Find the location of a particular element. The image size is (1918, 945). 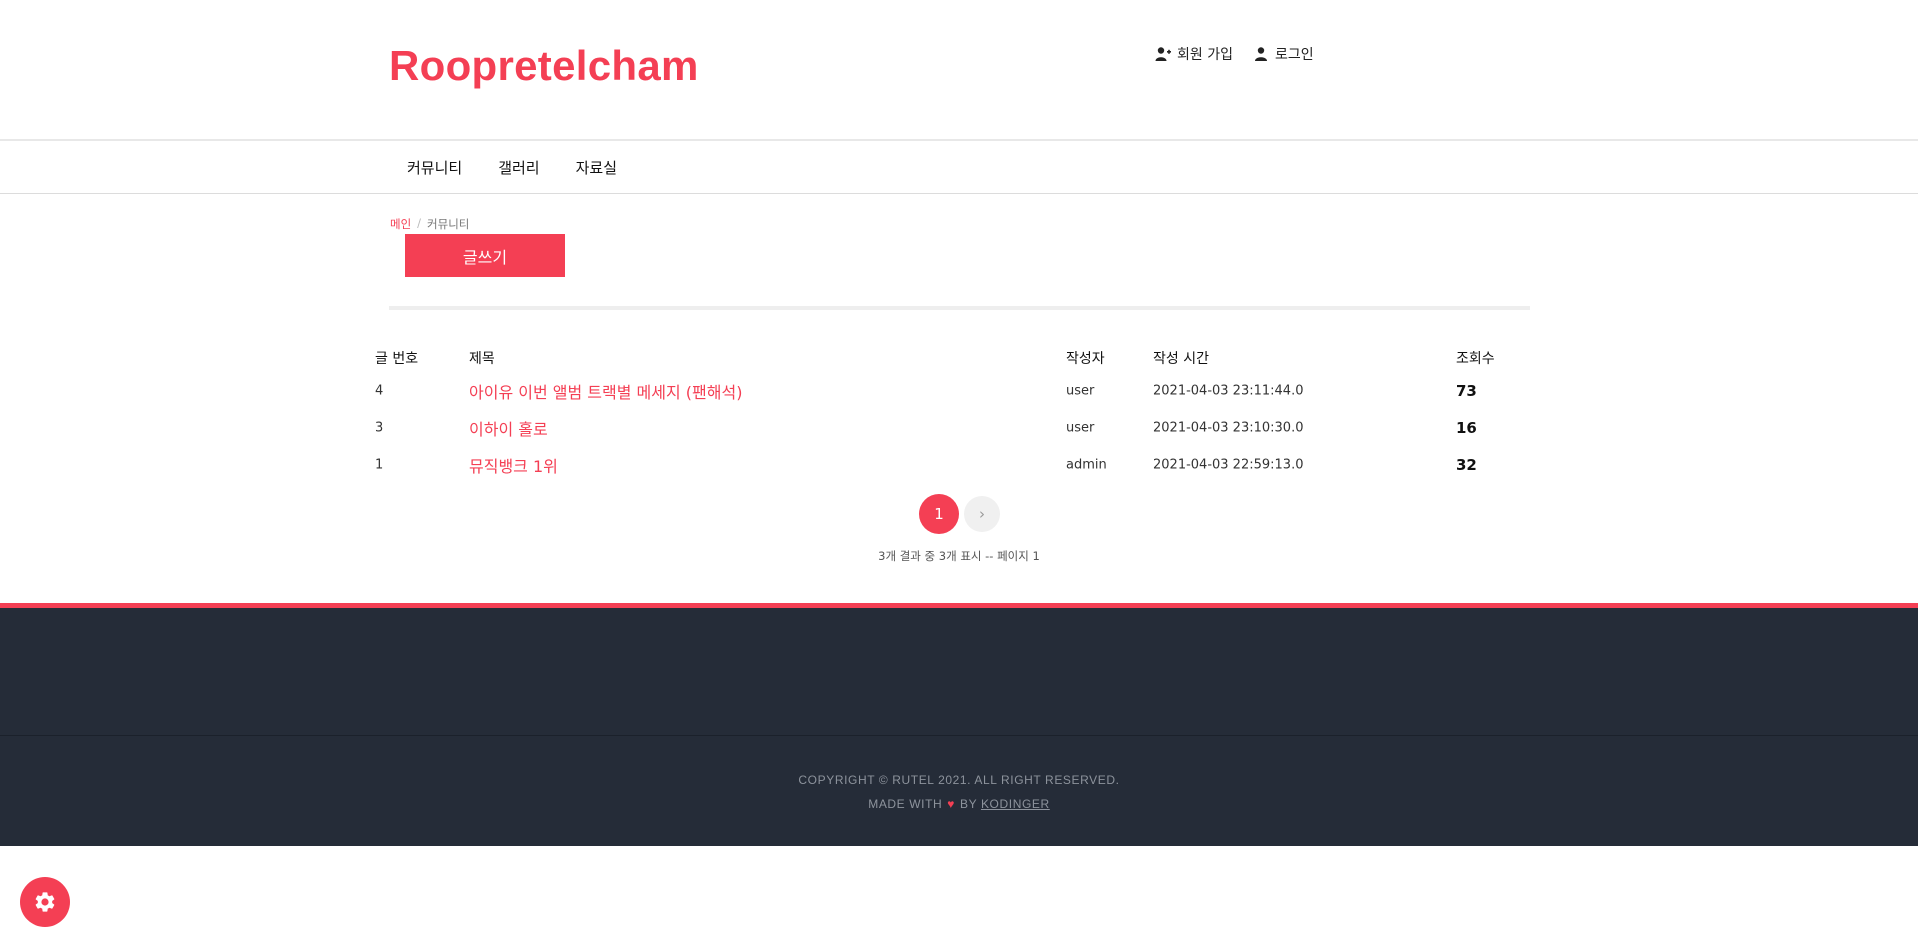

signup-link: 회원 가입 is located at coordinates (1194, 54).